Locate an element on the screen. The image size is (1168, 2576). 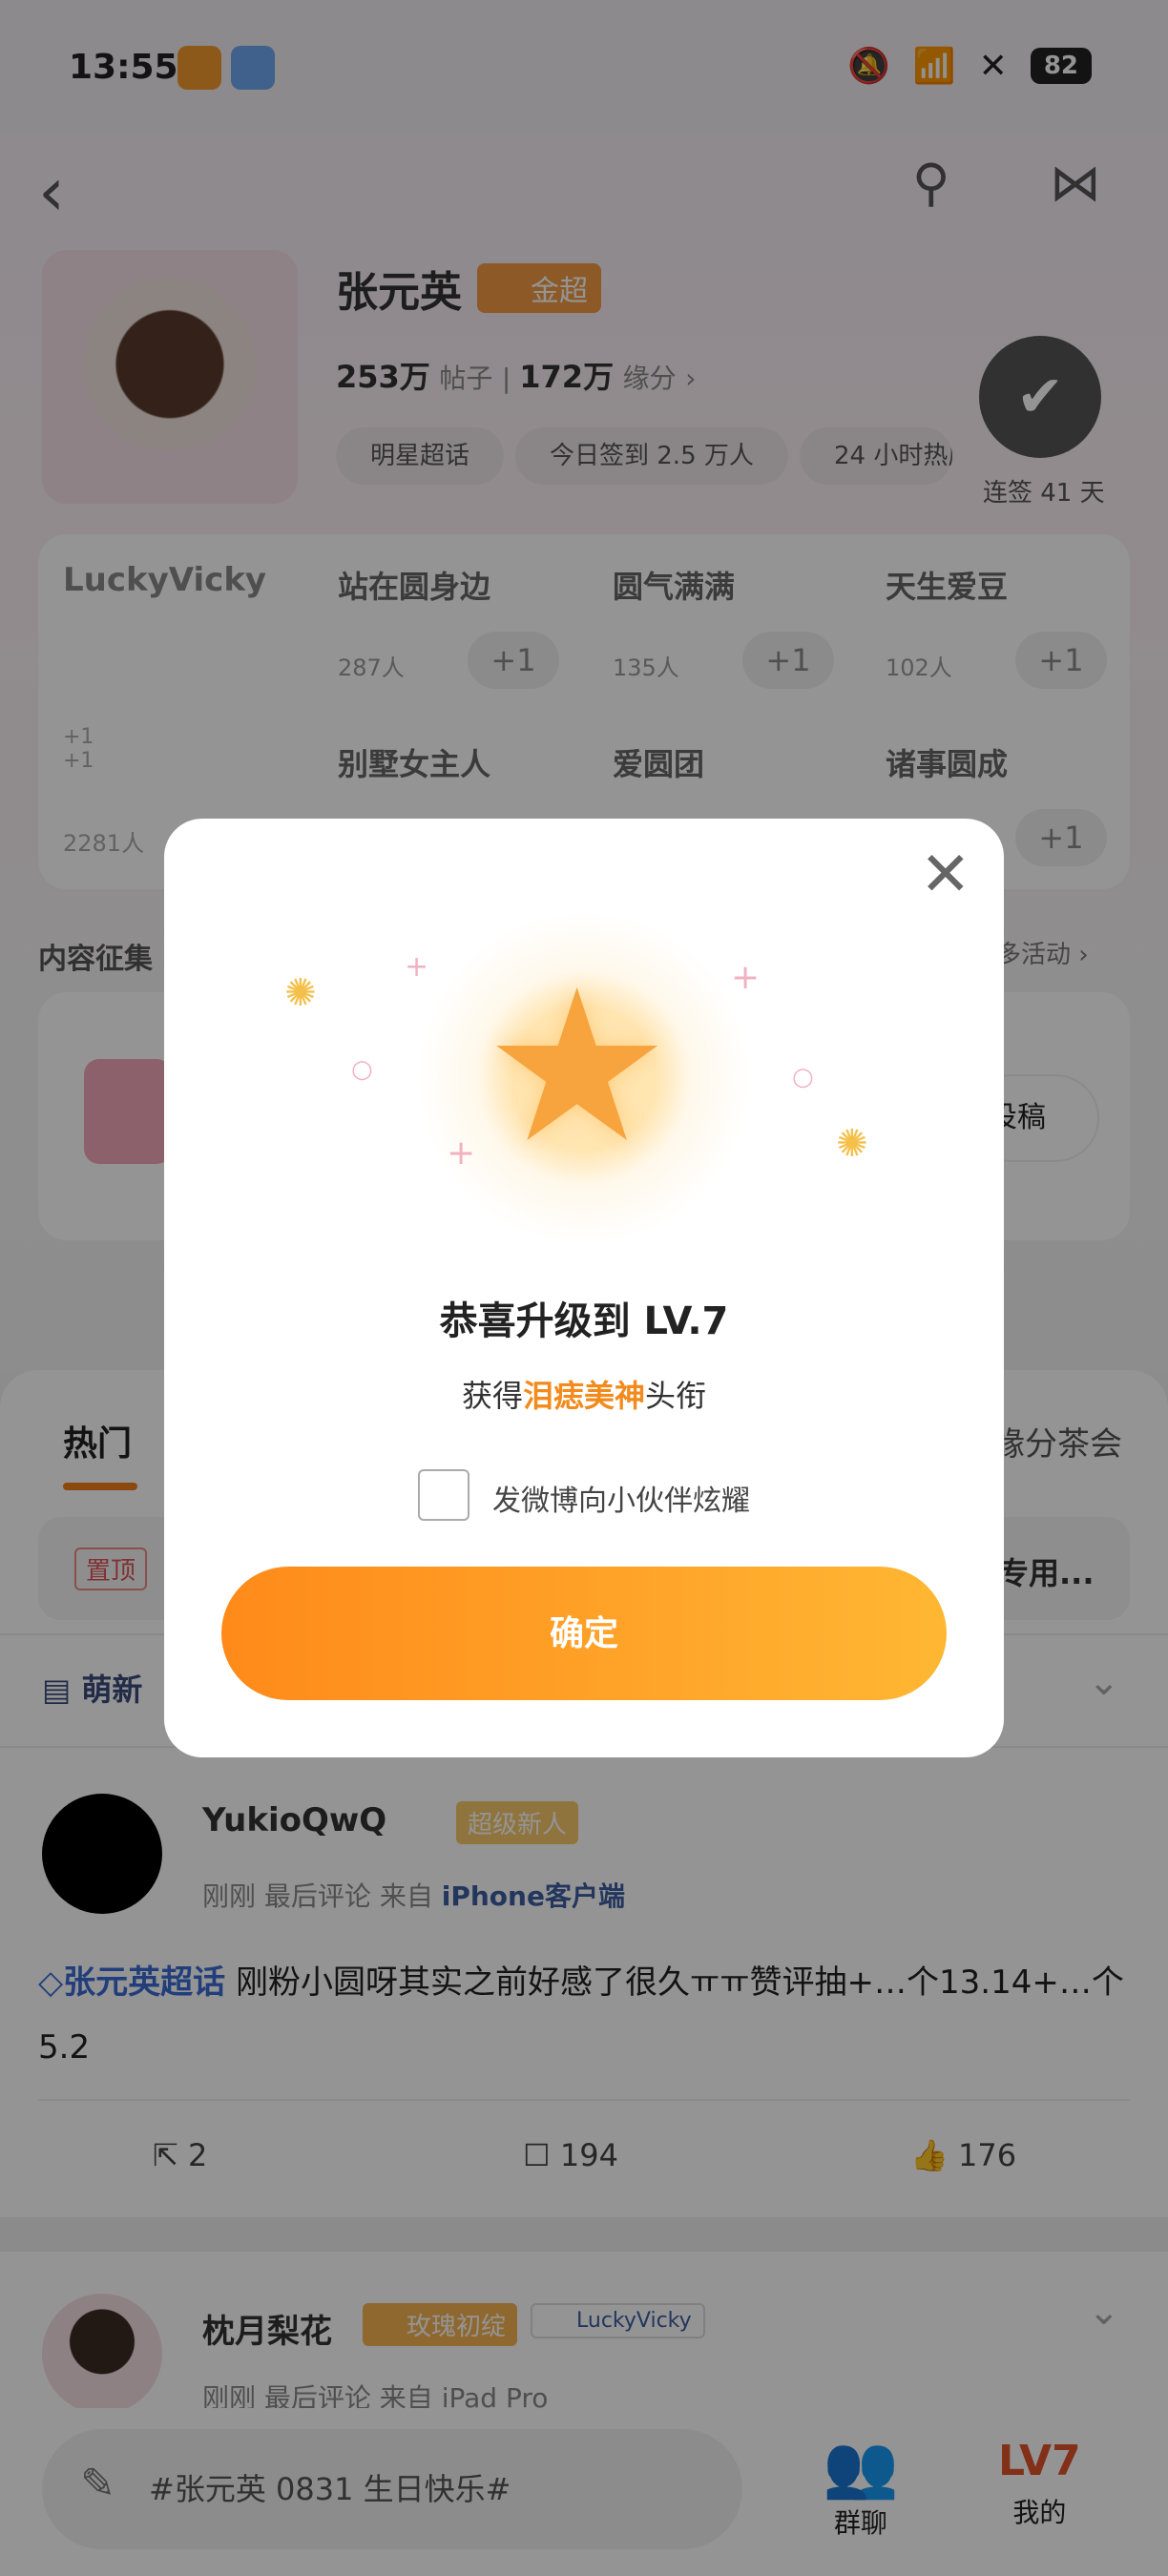
title-reward: 泪痣美神 is located at coordinates (583, 1396).